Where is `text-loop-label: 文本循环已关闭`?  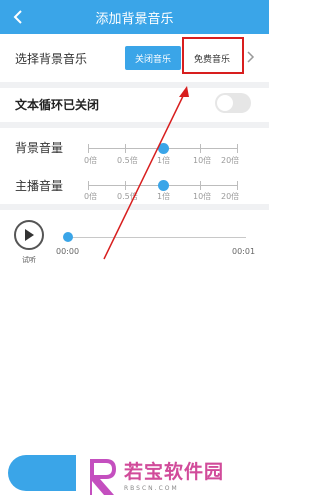
text-loop-label: 文本循环已关闭 is located at coordinates (57, 105).